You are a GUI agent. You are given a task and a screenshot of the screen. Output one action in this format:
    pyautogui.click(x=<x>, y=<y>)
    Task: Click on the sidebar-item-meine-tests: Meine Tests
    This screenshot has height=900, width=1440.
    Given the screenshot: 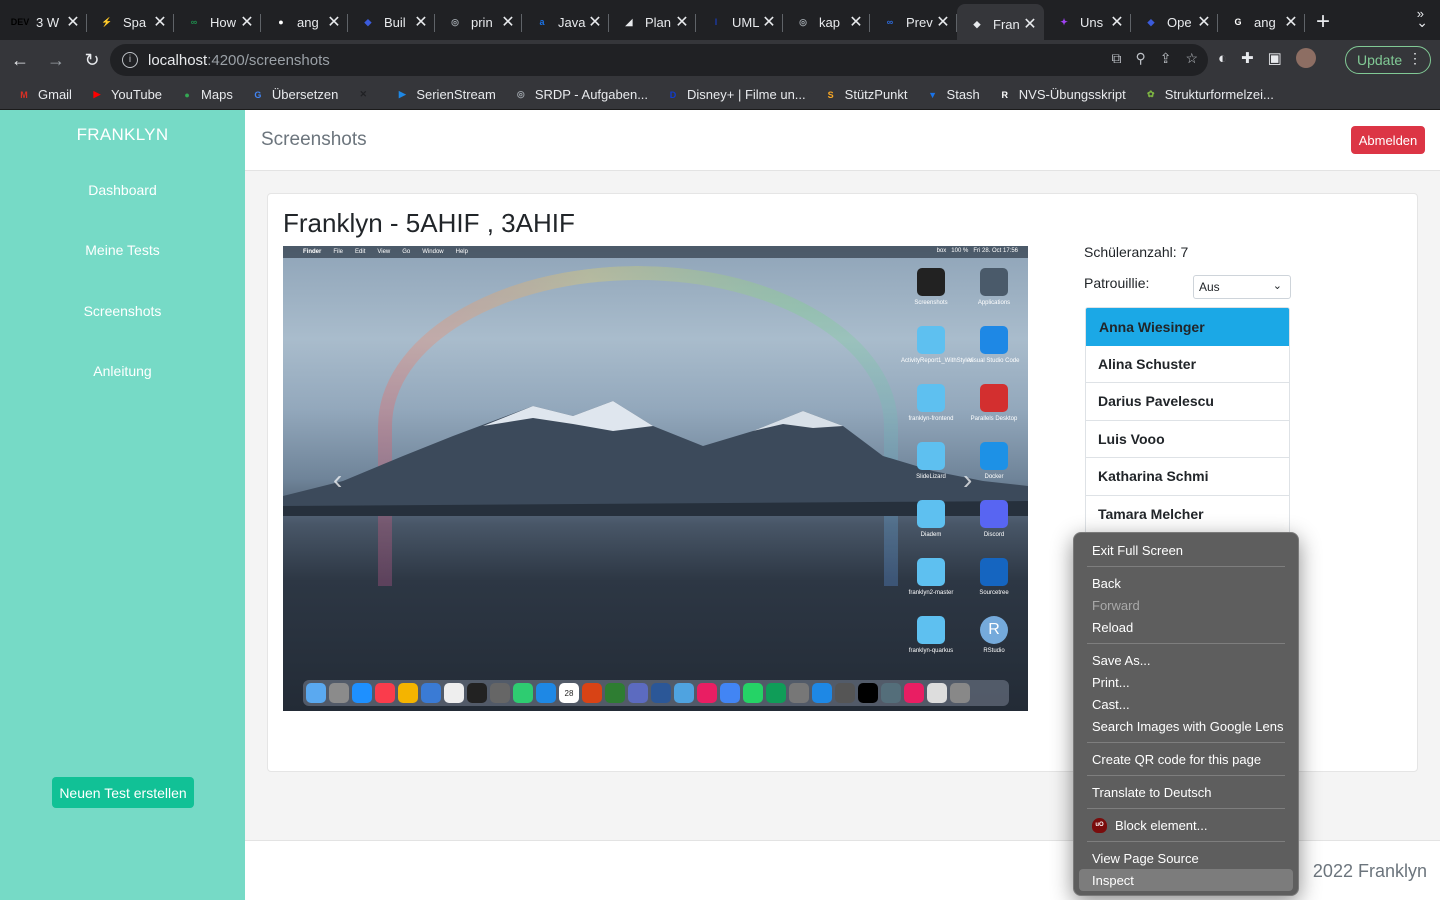 What is the action you would take?
    pyautogui.click(x=122, y=250)
    